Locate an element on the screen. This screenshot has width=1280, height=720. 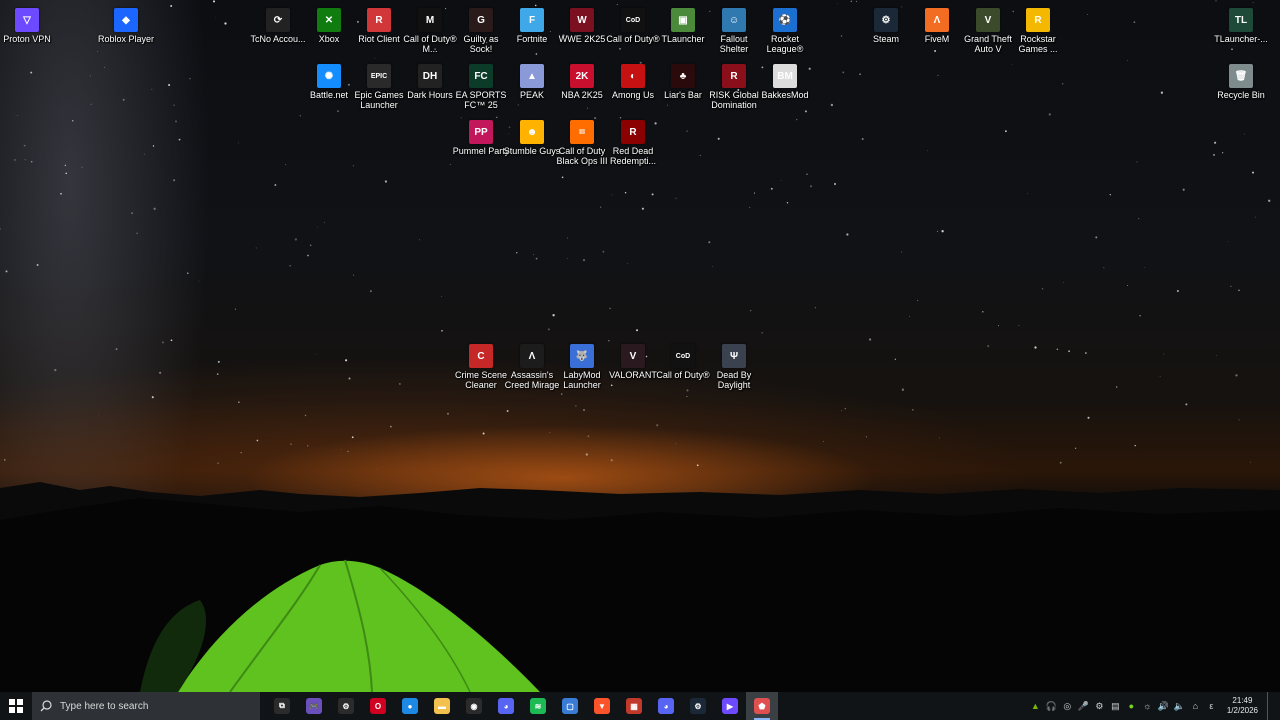
desktop-shortcut: DH Dark Hours is located at coordinates (430, 87).